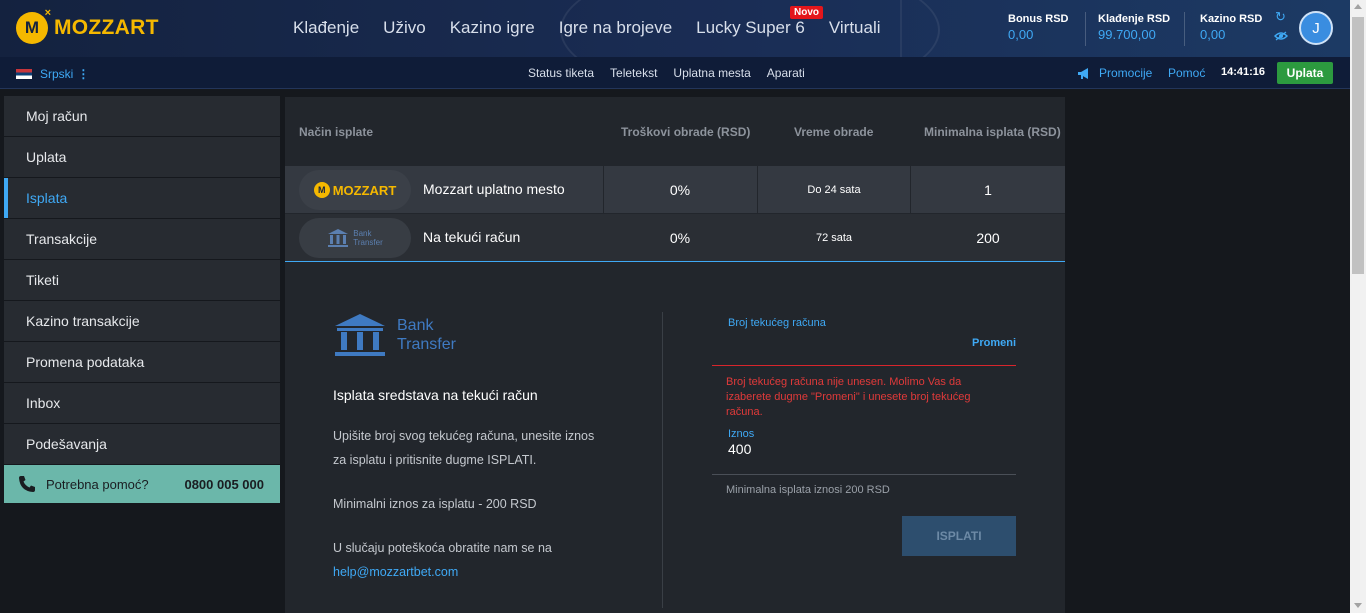 The height and width of the screenshot is (613, 1366). What do you see at coordinates (435, 395) in the screenshot?
I see `details-title: Isplata sredstava na tekući račun` at bounding box center [435, 395].